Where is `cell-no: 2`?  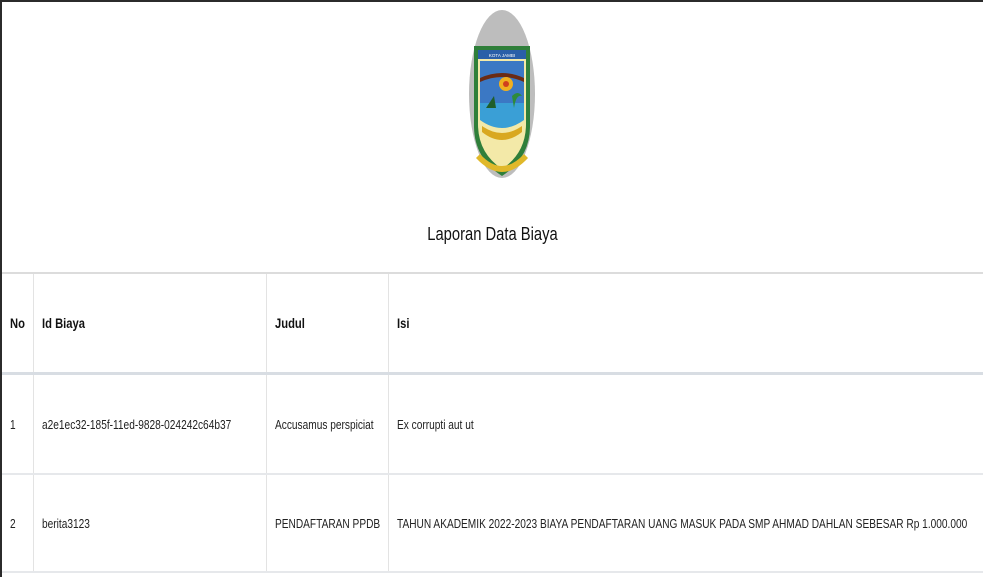 cell-no: 2 is located at coordinates (17, 523).